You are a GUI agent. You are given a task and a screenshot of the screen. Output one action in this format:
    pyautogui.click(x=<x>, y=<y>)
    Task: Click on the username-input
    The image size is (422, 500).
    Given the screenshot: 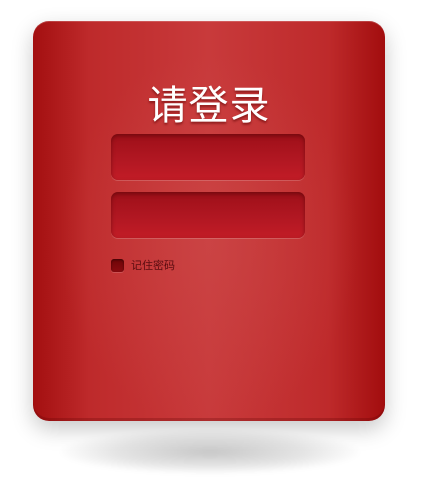 What is the action you would take?
    pyautogui.click(x=208, y=157)
    